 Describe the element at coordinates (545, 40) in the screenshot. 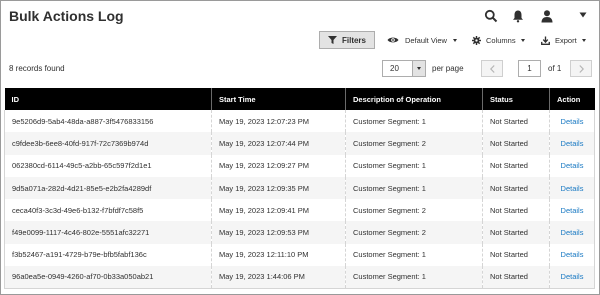

I see `download-icon` at that location.